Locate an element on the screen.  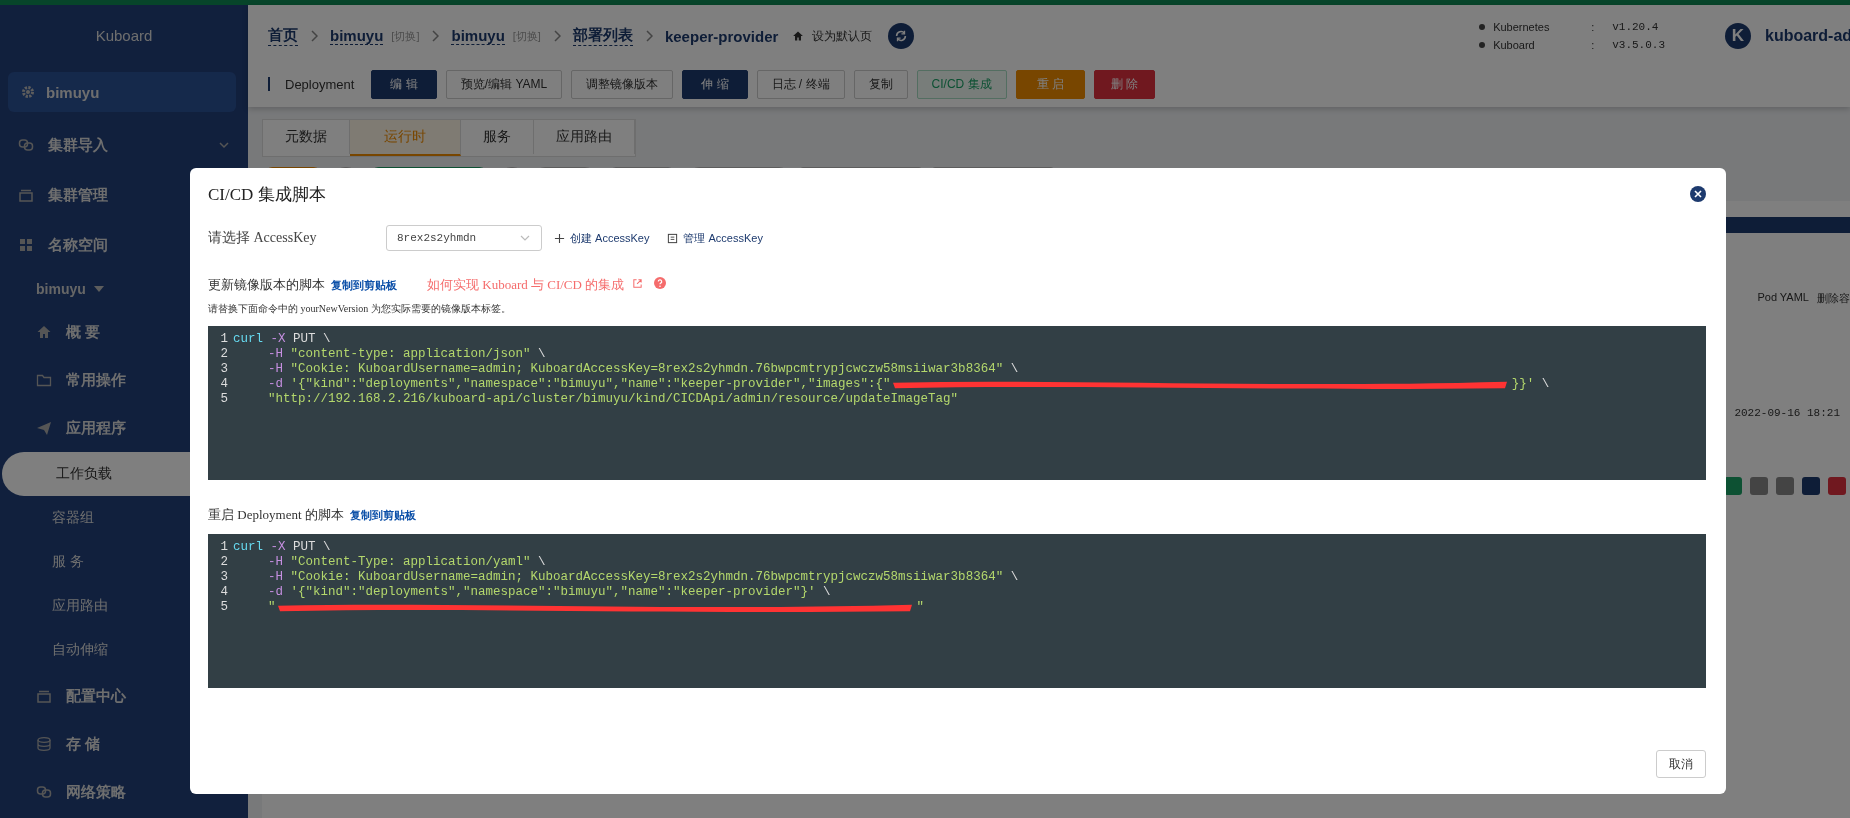
refresh-button is located at coordinates (901, 36).